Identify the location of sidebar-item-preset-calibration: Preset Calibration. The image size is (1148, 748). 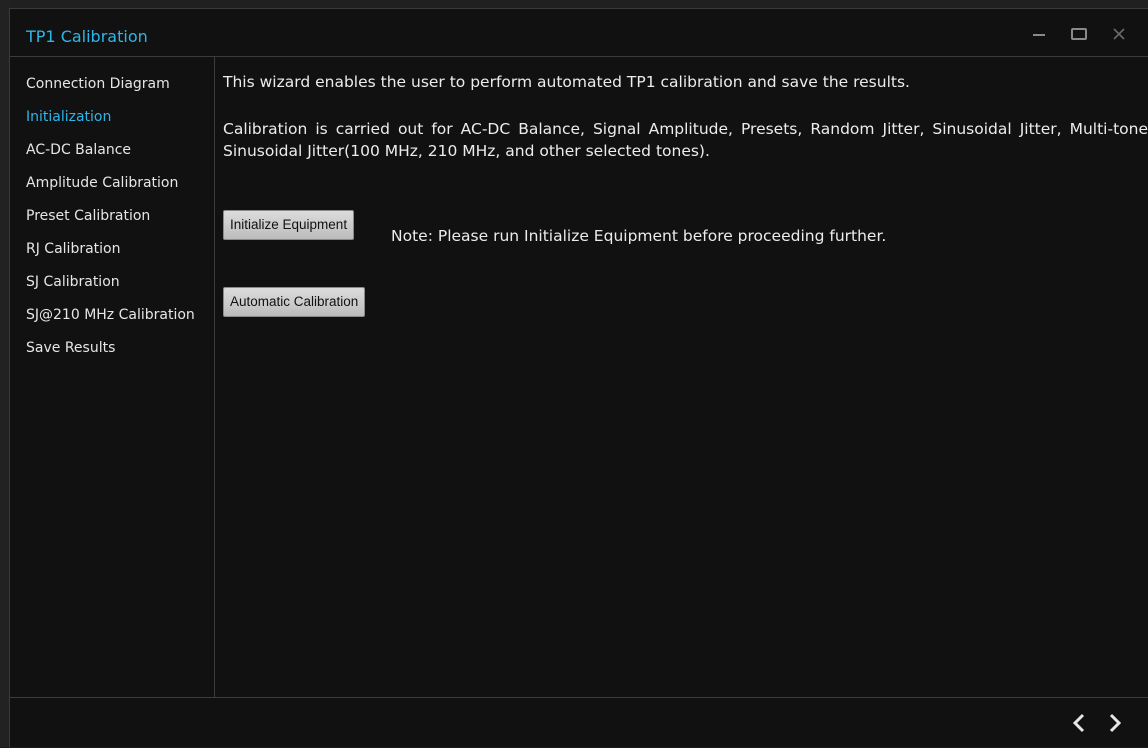
(112, 222).